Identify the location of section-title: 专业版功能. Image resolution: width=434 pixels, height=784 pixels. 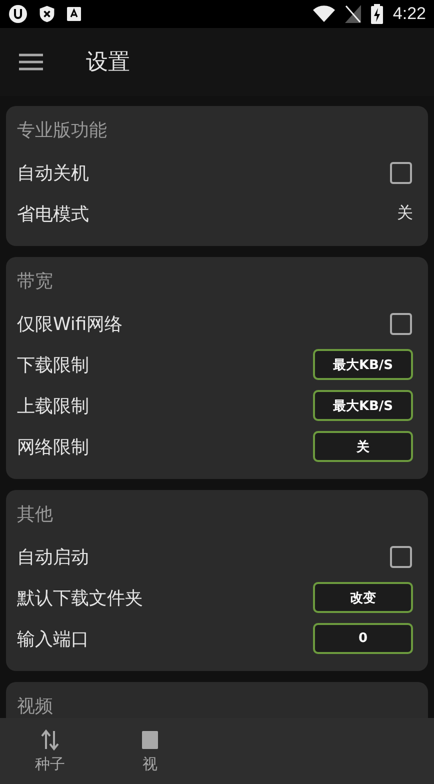
(62, 130).